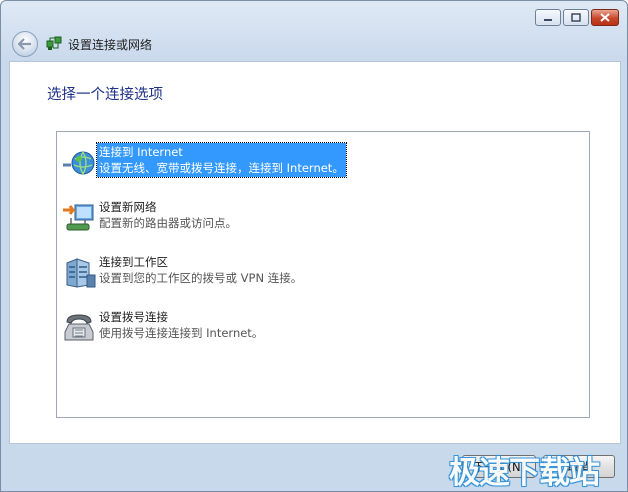  What do you see at coordinates (324, 220) in the screenshot?
I see `option-setup-network: 设置新网络 配置新的路由器或访问点。` at bounding box center [324, 220].